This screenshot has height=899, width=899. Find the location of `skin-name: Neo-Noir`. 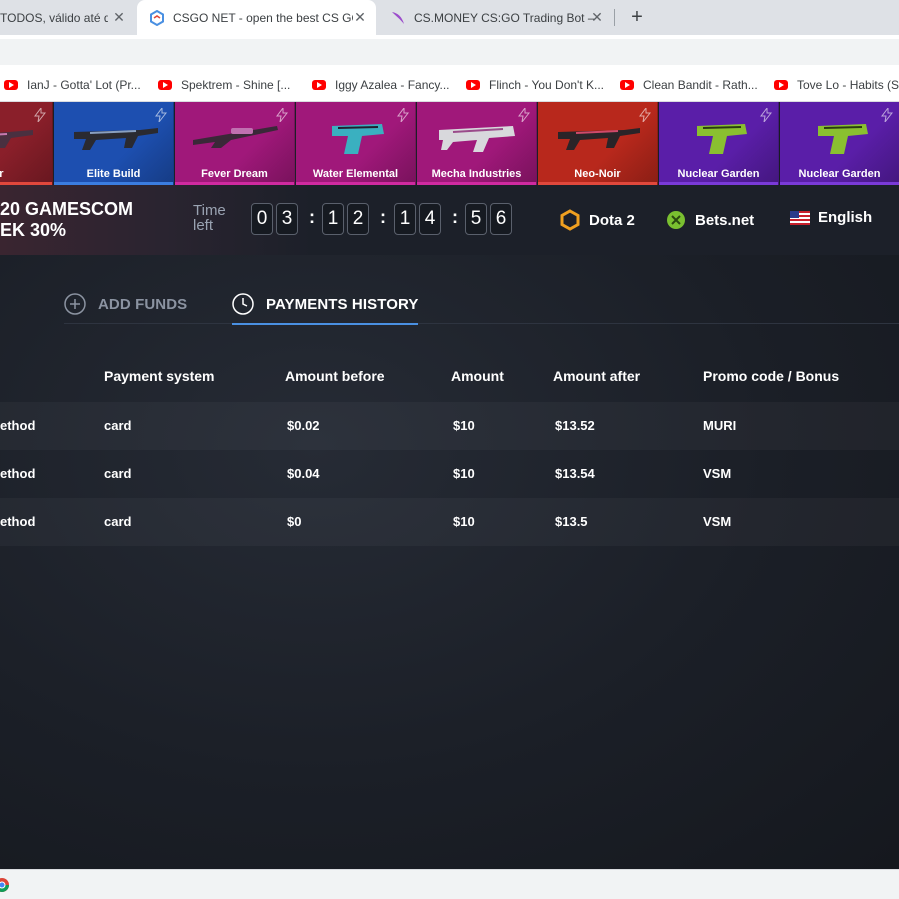

skin-name: Neo-Noir is located at coordinates (597, 174).